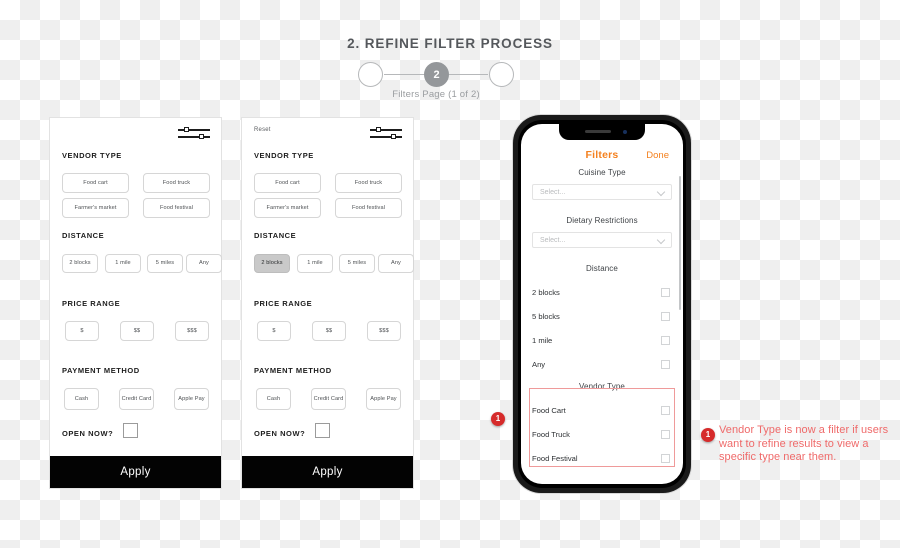 This screenshot has width=900, height=548. What do you see at coordinates (396, 263) in the screenshot?
I see `panel-2-distance-chip-any: Any` at bounding box center [396, 263].